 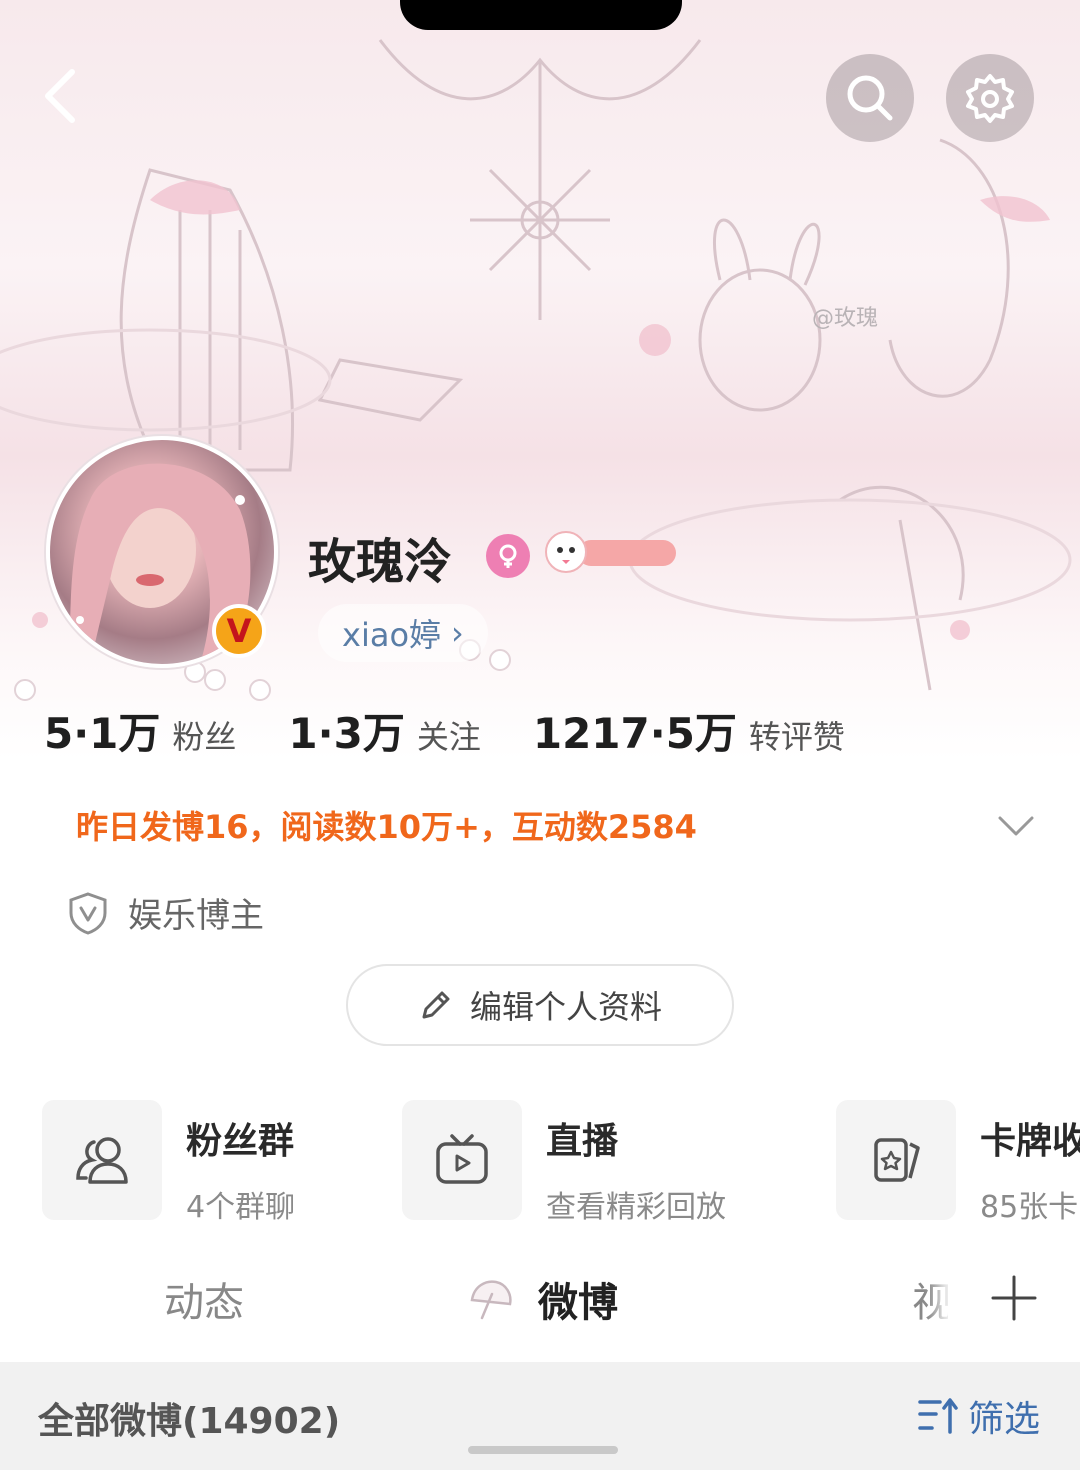 What do you see at coordinates (958, 1160) in the screenshot?
I see `card-collection: 卡牌收 85张卡` at bounding box center [958, 1160].